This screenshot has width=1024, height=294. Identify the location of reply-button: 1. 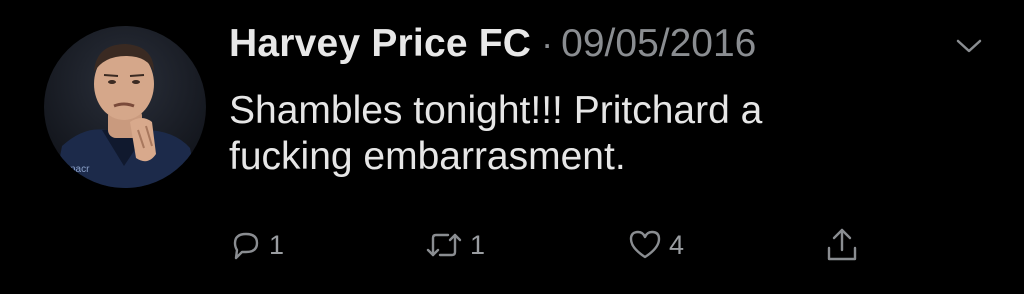
(256, 245).